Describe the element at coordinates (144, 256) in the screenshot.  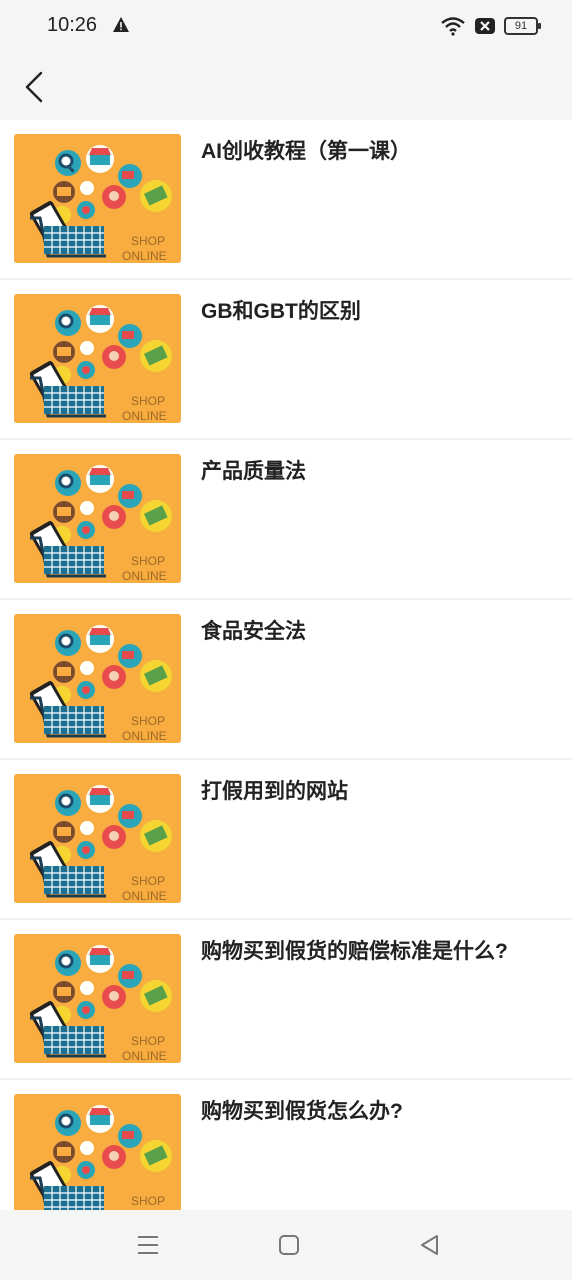
I see `thumbnail-text-online: ONLINE` at that location.